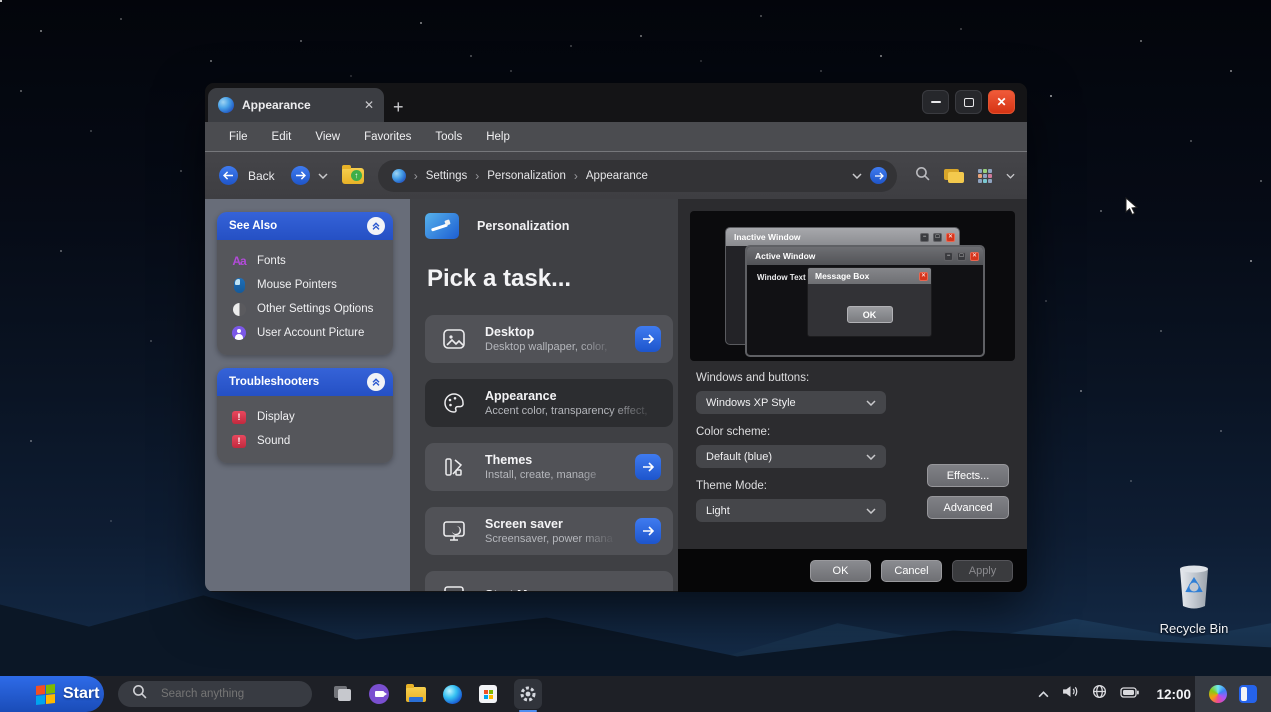 The height and width of the screenshot is (712, 1271). I want to click on task-screen-saver: Screen saver Screensaver, power mana, so click(549, 531).